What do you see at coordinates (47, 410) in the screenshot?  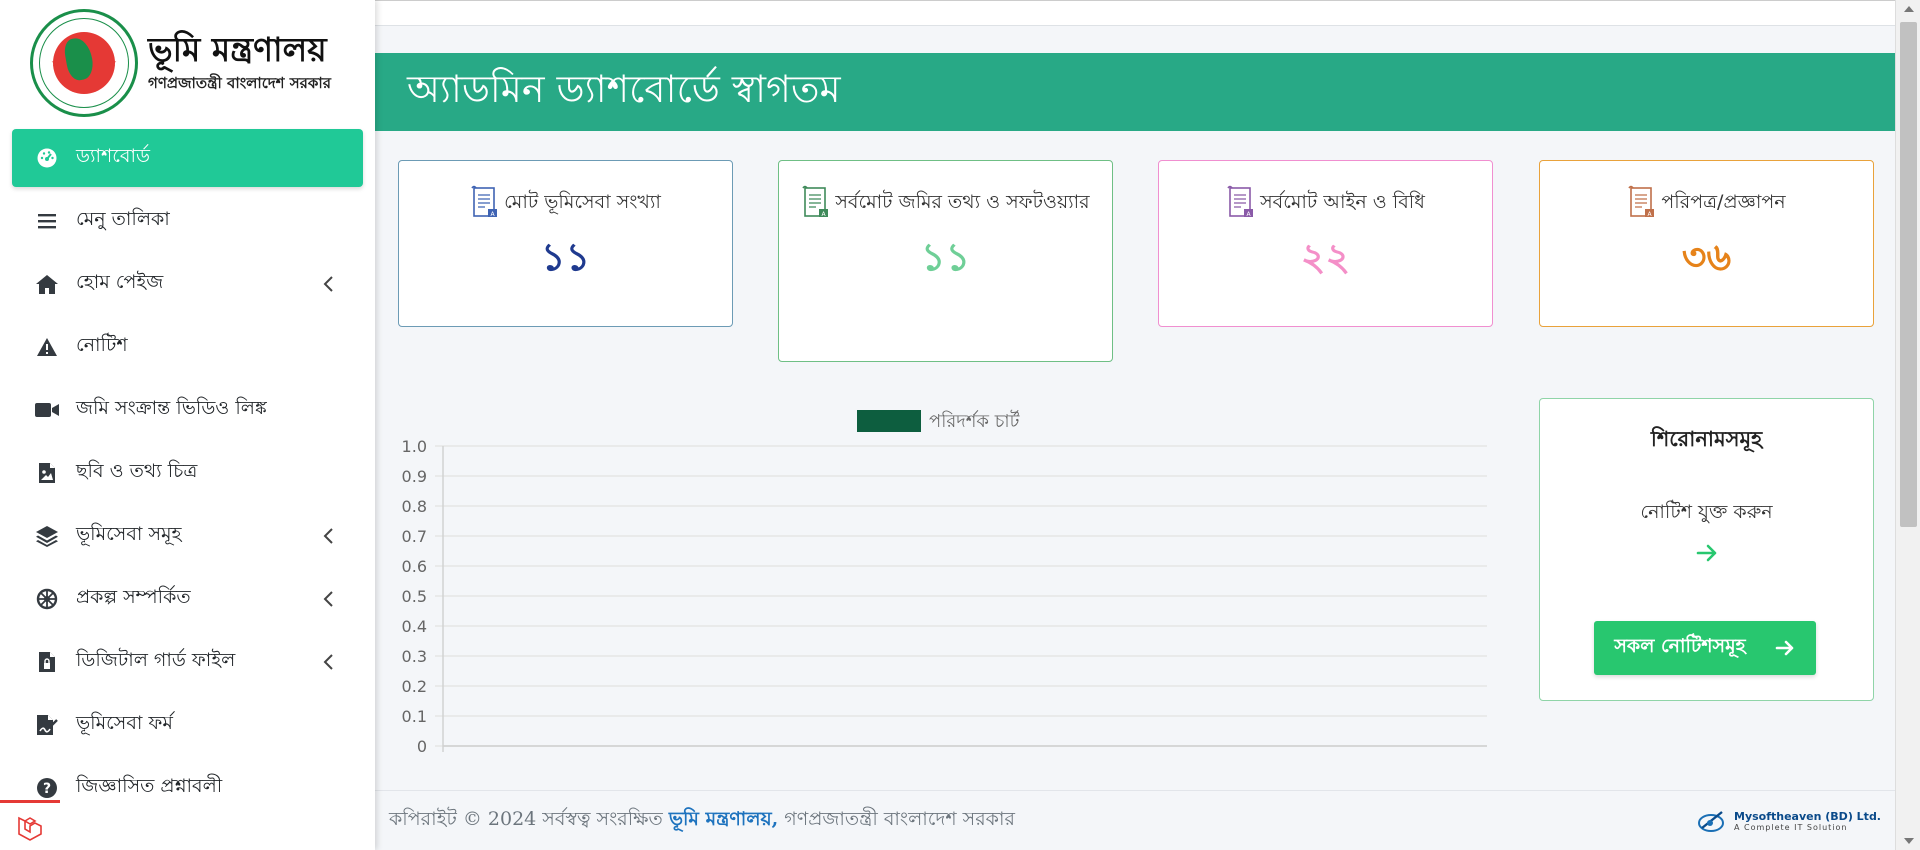 I see `video-icon` at bounding box center [47, 410].